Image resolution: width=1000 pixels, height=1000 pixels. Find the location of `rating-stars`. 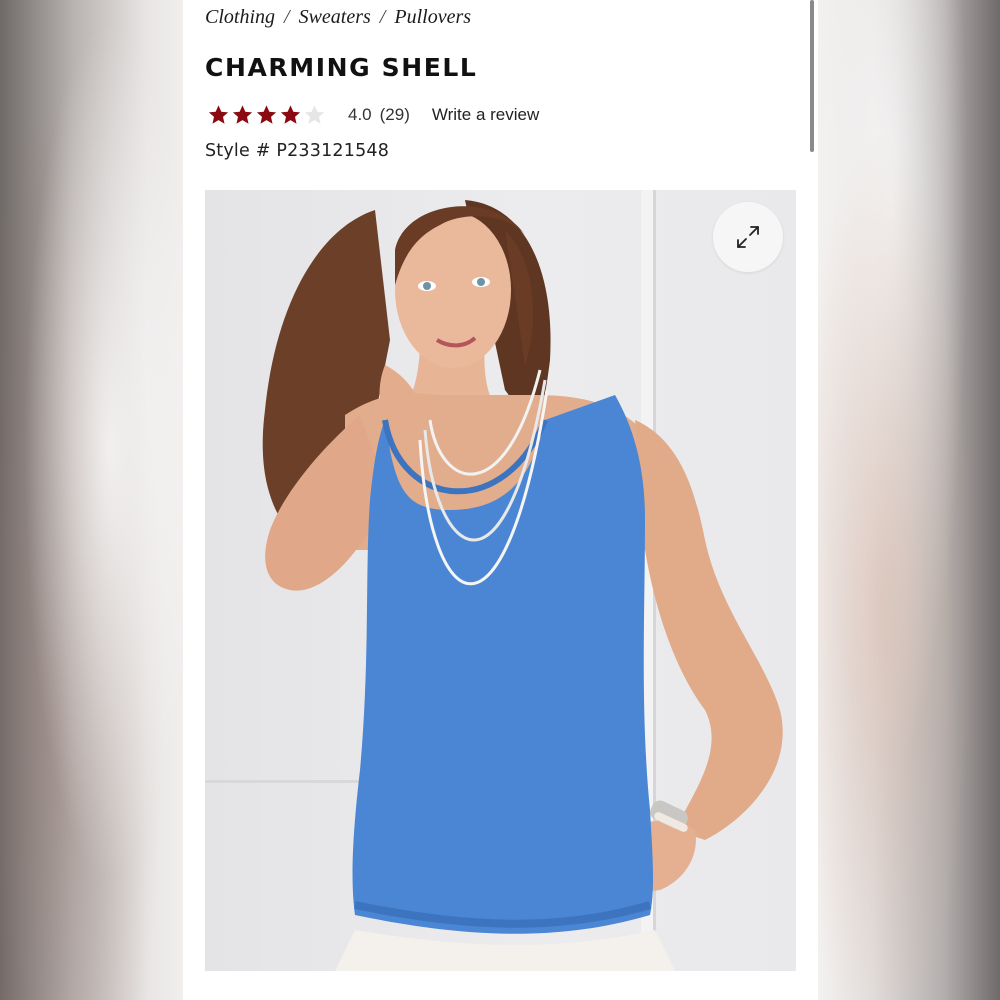

rating-stars is located at coordinates (267, 115).